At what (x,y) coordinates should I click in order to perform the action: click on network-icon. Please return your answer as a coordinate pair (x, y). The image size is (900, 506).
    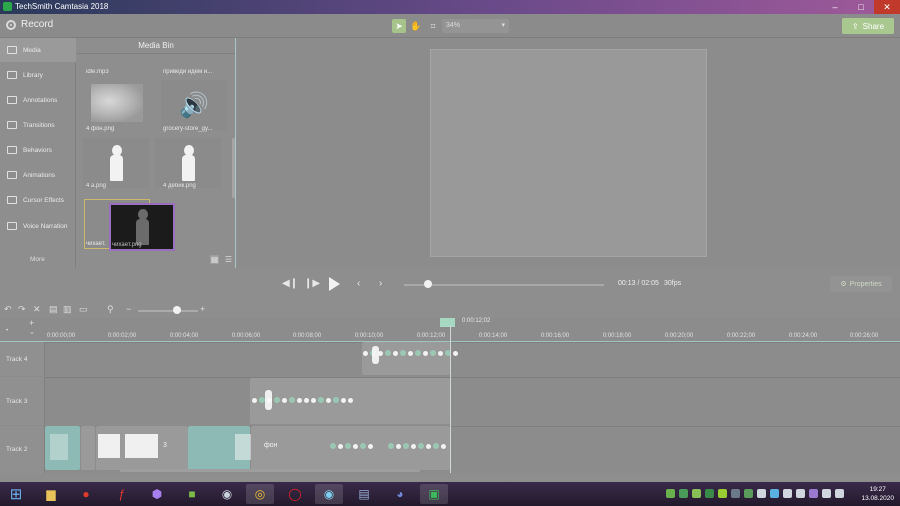
    Looking at the image, I should click on (826, 493).